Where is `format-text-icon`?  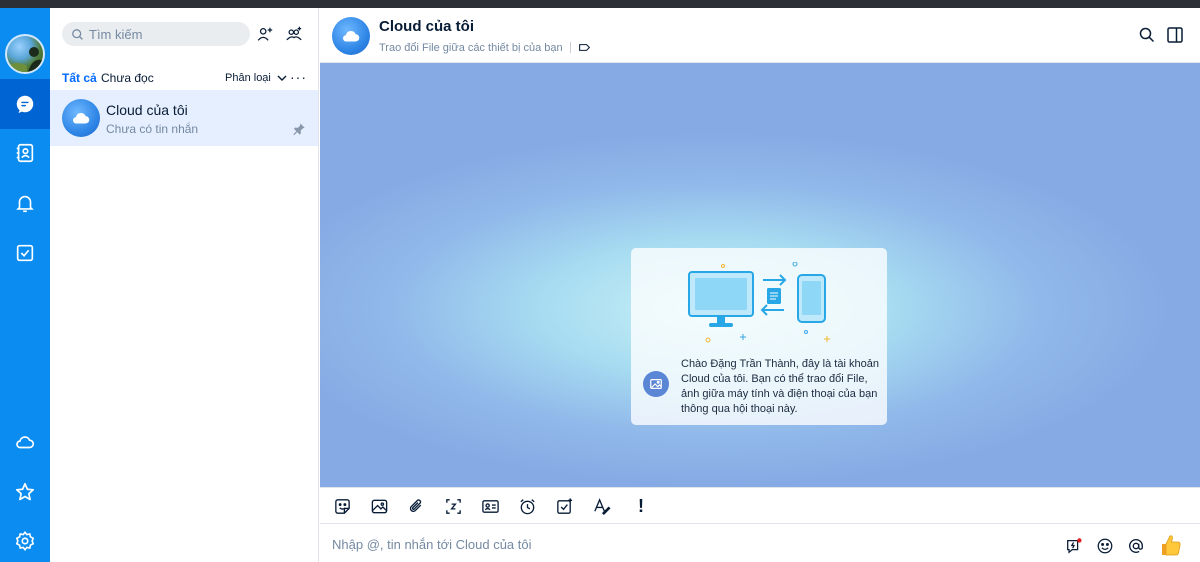
format-text-icon is located at coordinates (601, 506).